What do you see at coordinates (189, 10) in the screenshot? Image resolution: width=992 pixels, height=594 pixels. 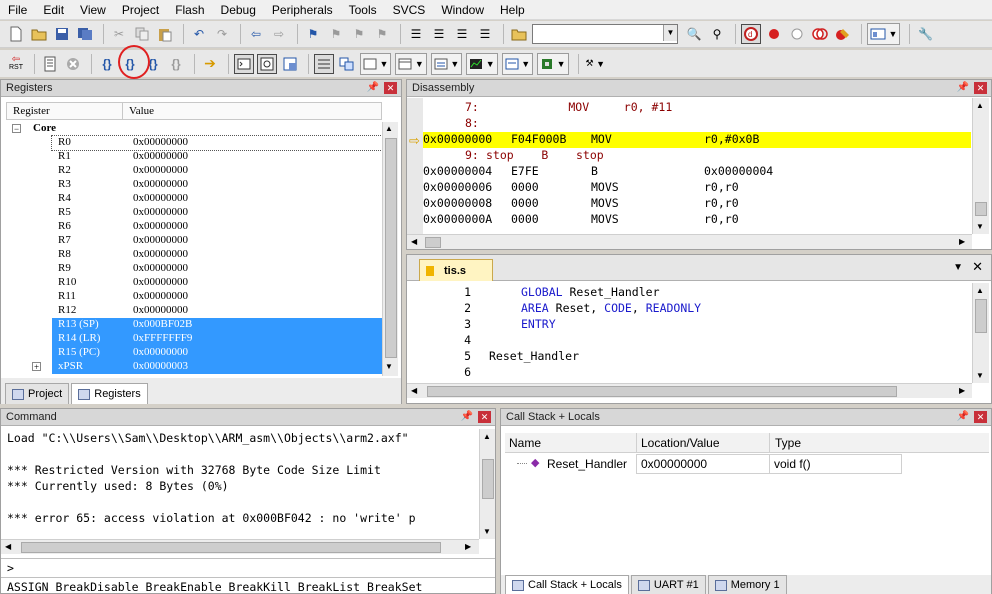 I see `menu-flash: Flash` at bounding box center [189, 10].